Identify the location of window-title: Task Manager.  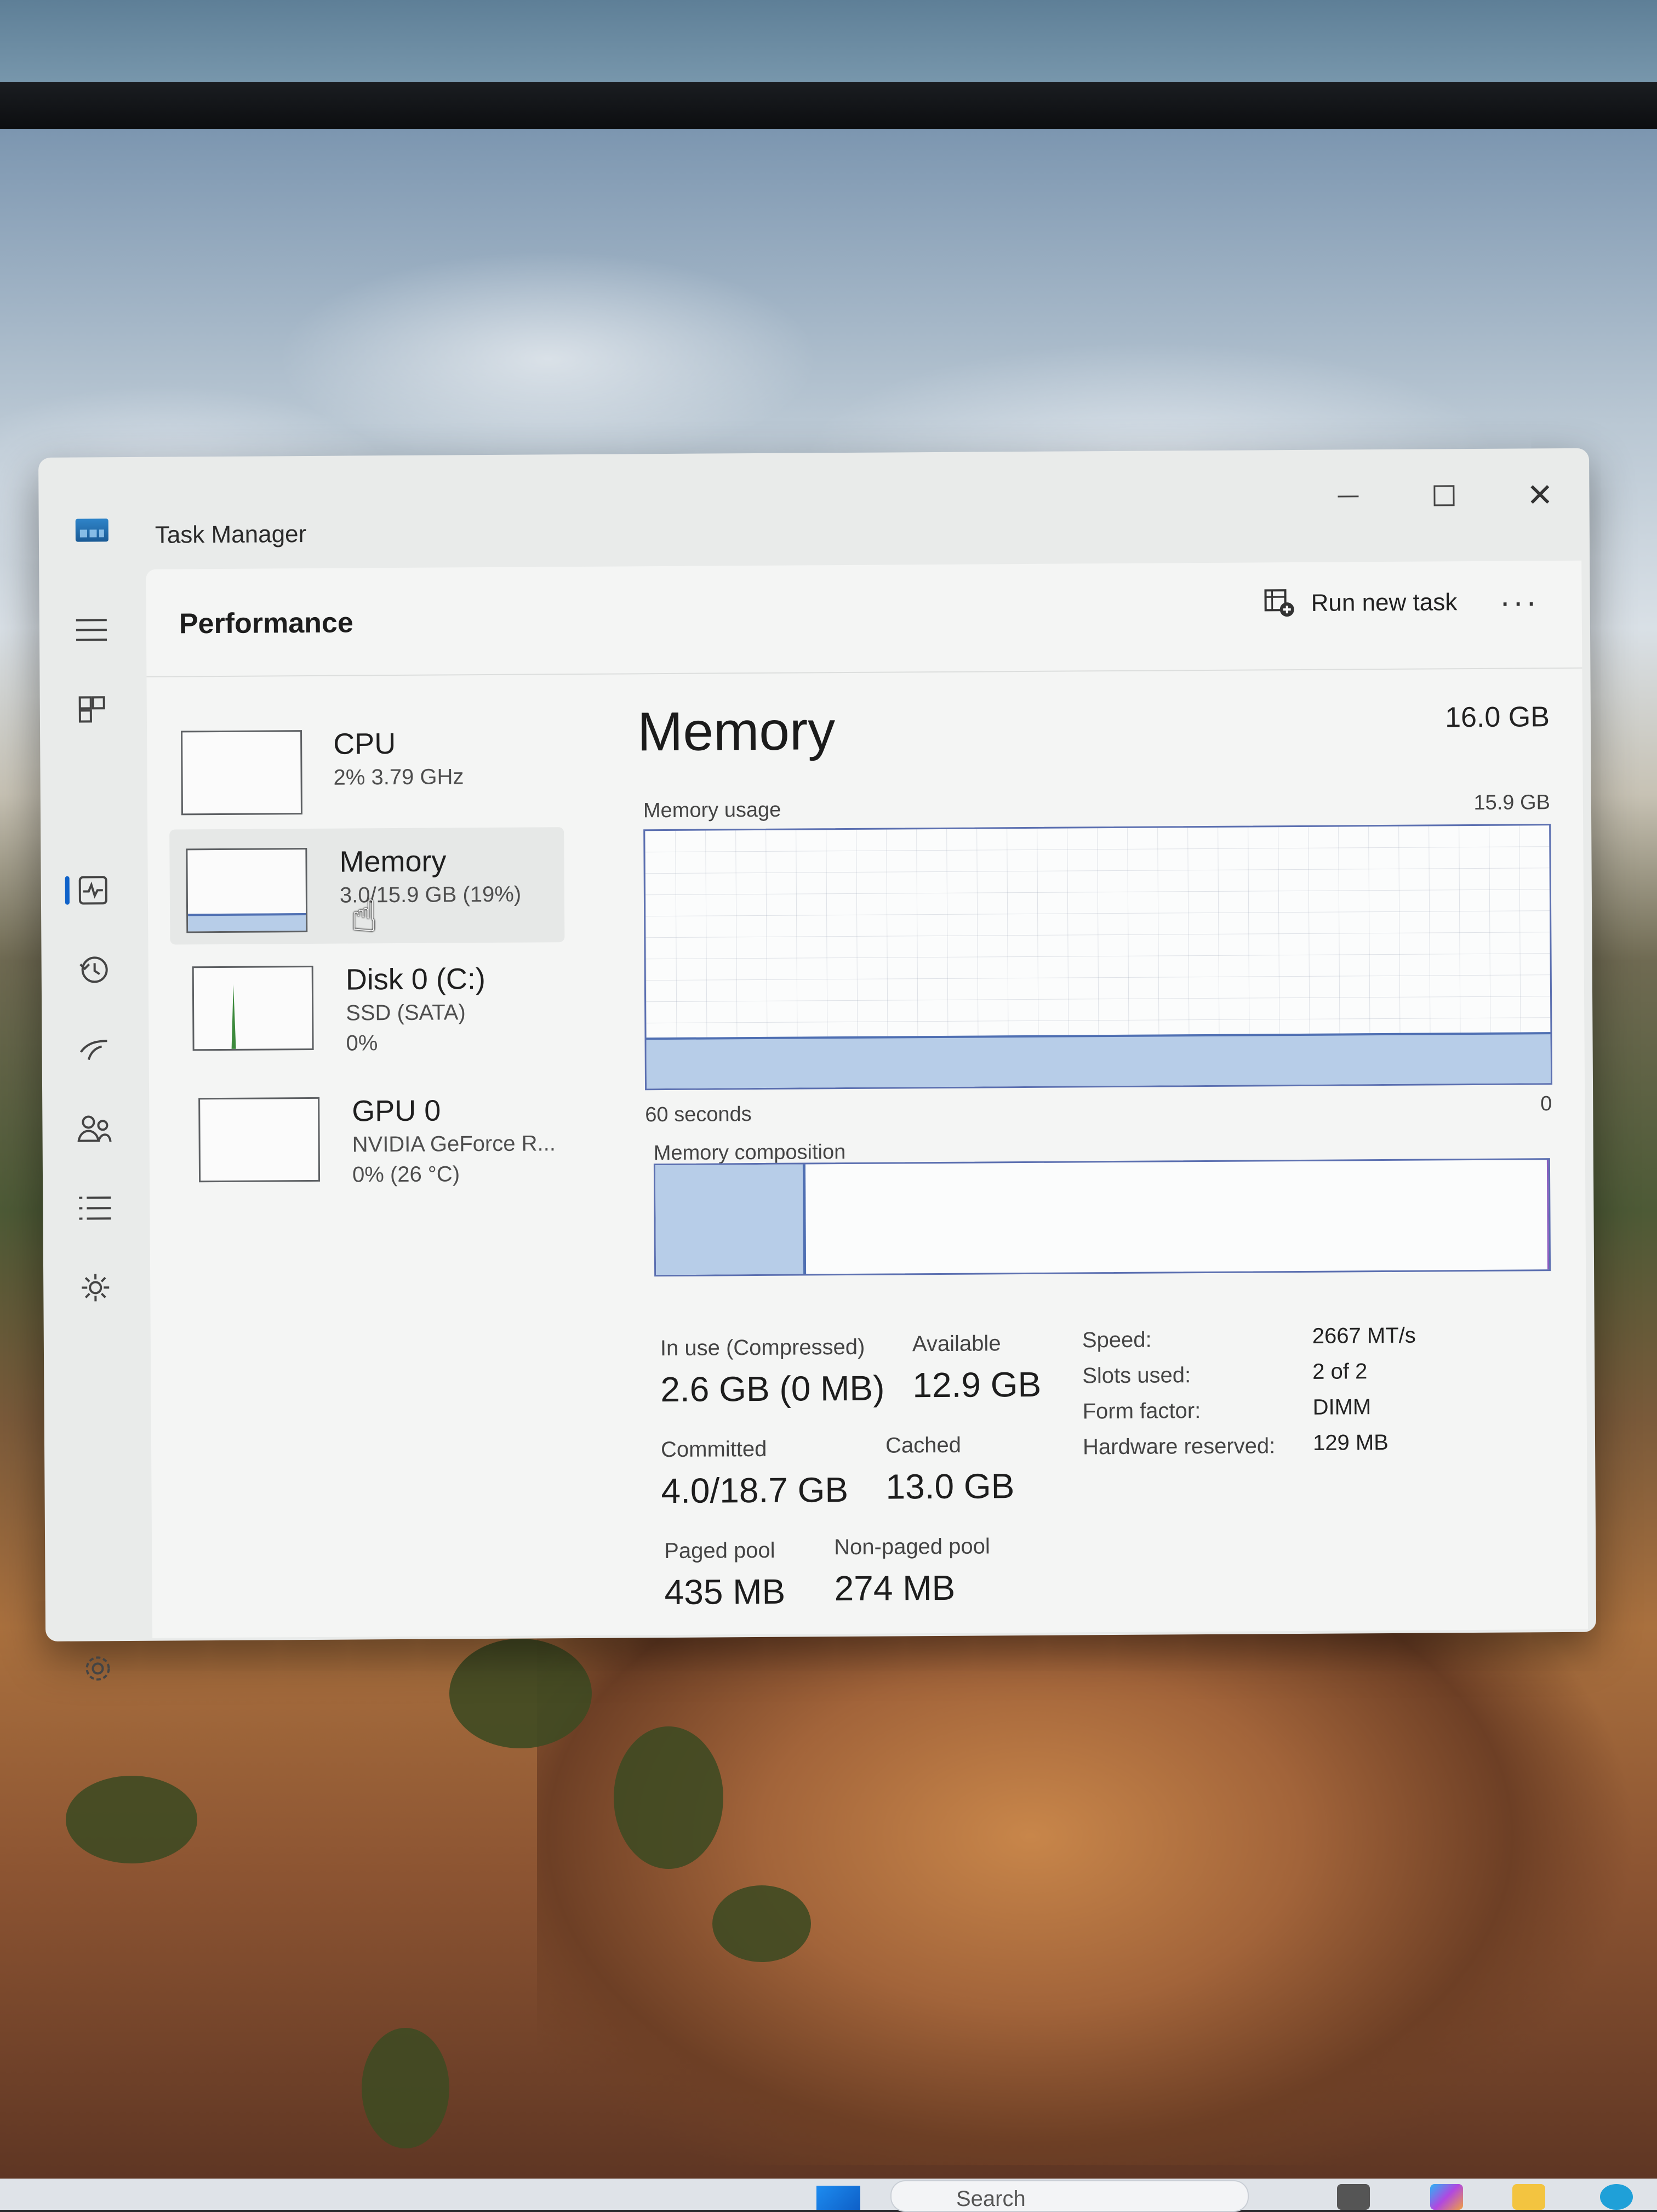
(231, 535).